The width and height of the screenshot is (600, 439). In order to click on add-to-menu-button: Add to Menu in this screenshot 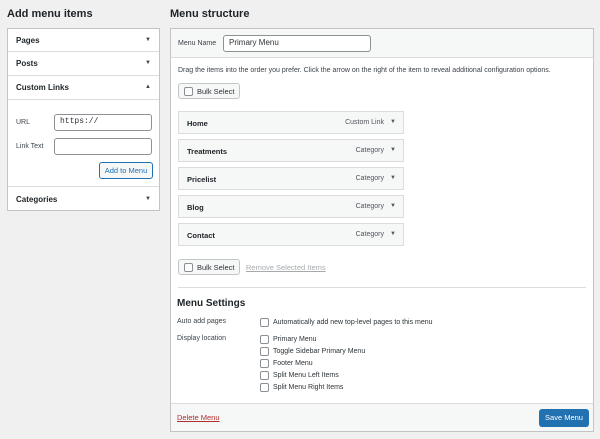, I will do `click(126, 170)`.